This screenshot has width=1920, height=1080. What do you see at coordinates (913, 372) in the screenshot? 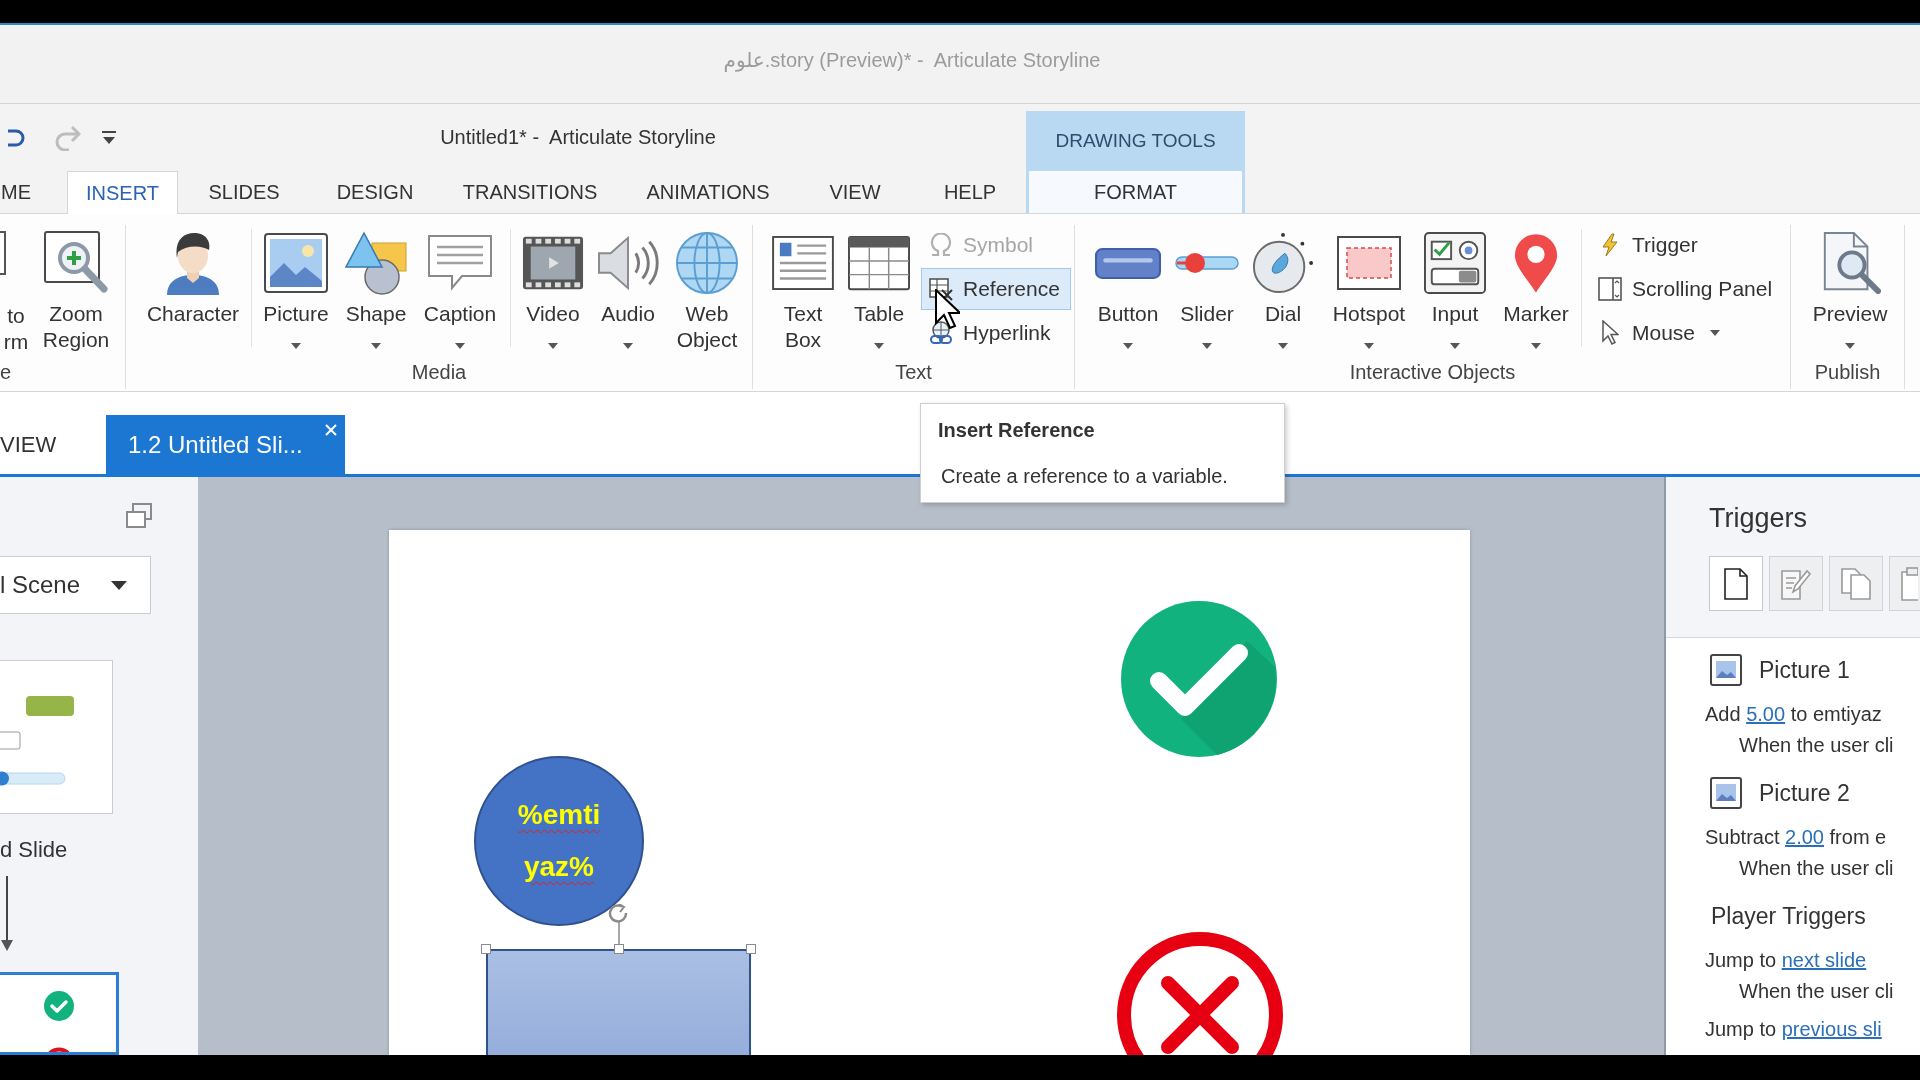
I see `group-label: Text` at bounding box center [913, 372].